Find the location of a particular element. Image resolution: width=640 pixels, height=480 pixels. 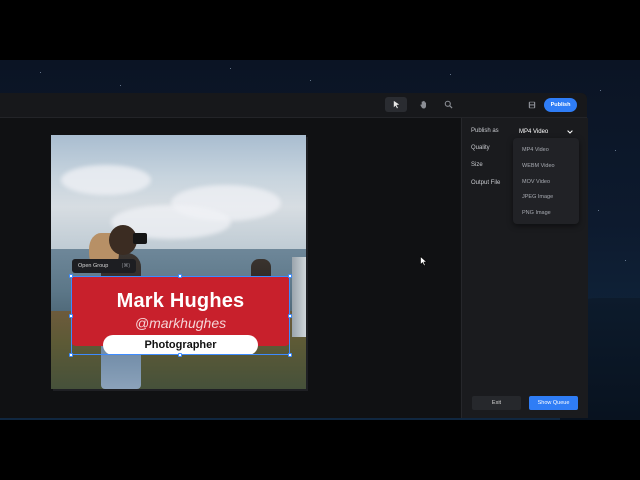

zoom-icon is located at coordinates (448, 104).